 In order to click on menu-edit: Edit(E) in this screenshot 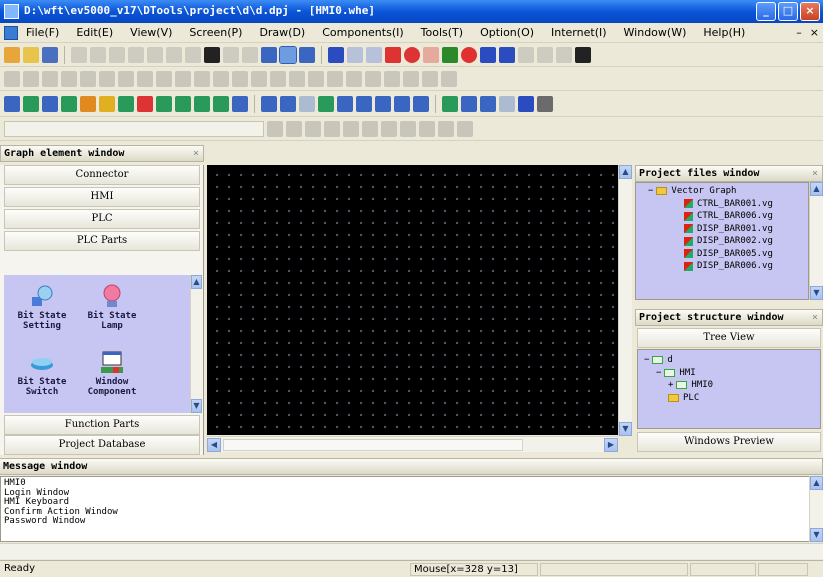, I will do `click(94, 32)`.